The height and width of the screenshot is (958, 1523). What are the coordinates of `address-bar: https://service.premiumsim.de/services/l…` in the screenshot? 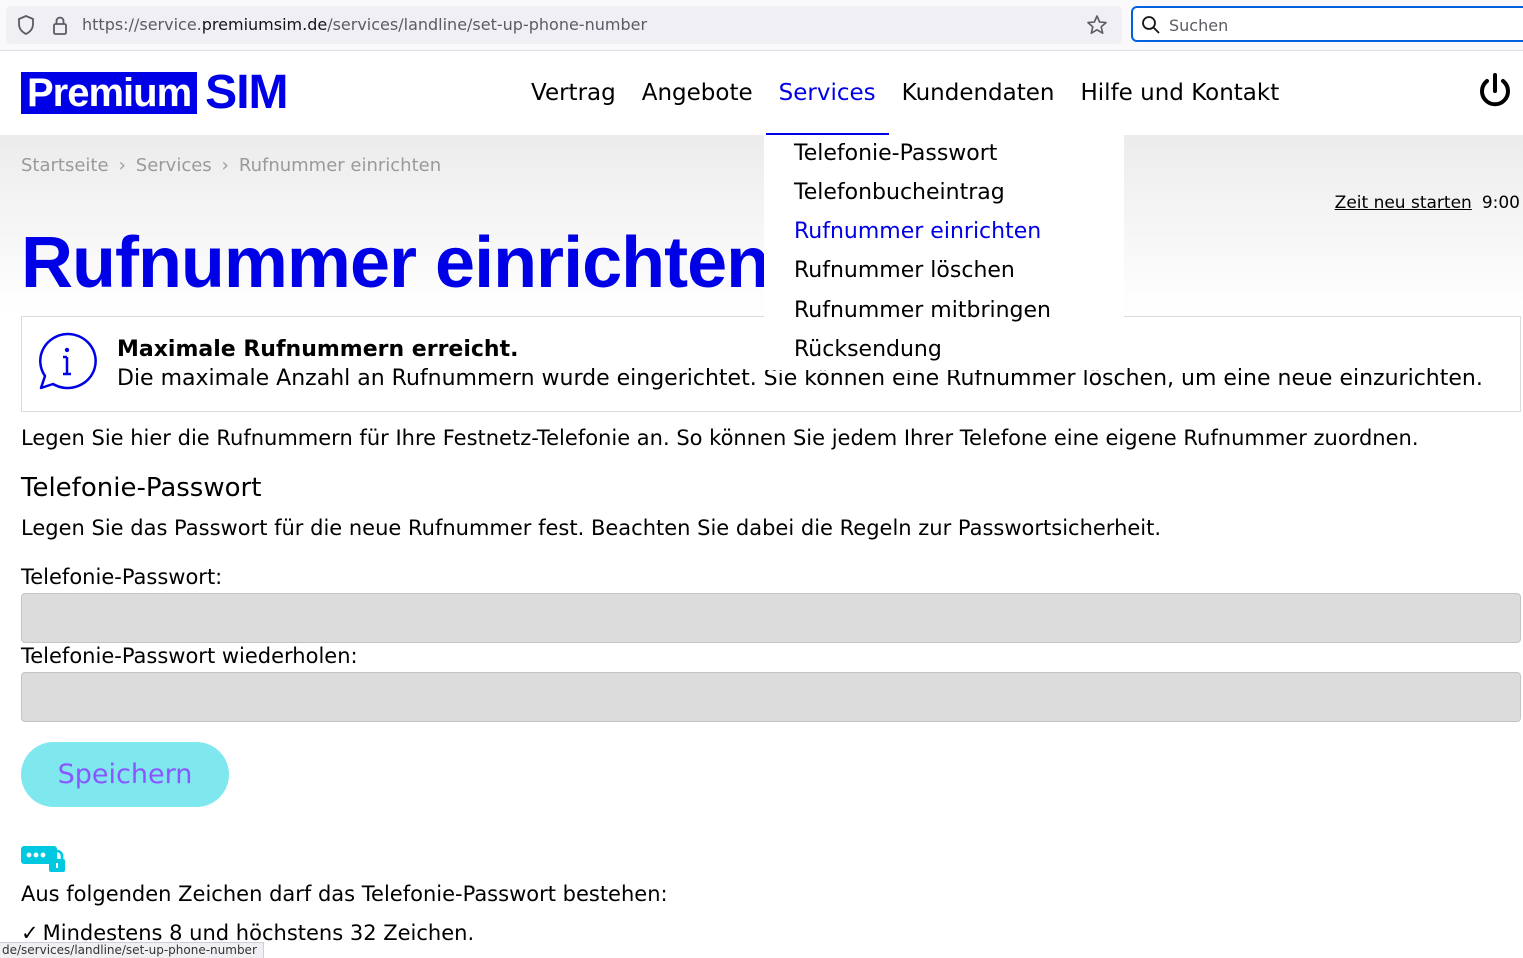 It's located at (564, 25).